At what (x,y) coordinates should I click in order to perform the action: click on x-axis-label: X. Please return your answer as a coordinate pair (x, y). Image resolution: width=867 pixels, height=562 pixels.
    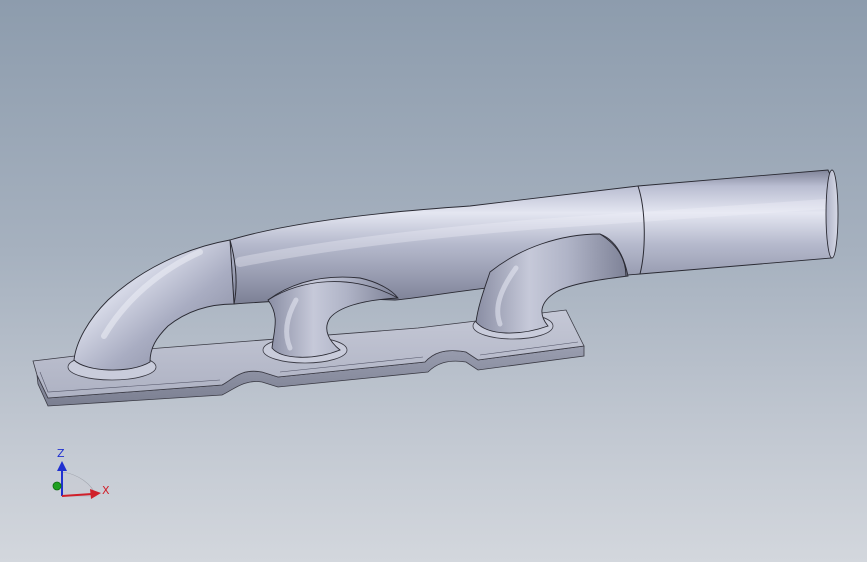
    Looking at the image, I should click on (106, 490).